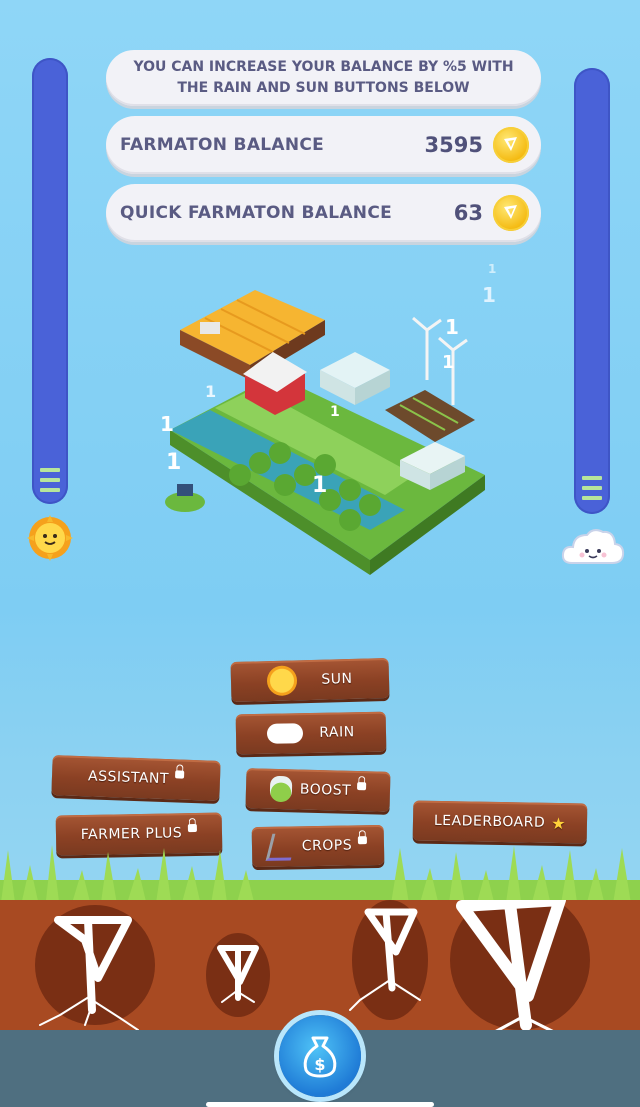 The image size is (640, 1107). I want to click on assistant-button: ASSISTANT, so click(136, 778).